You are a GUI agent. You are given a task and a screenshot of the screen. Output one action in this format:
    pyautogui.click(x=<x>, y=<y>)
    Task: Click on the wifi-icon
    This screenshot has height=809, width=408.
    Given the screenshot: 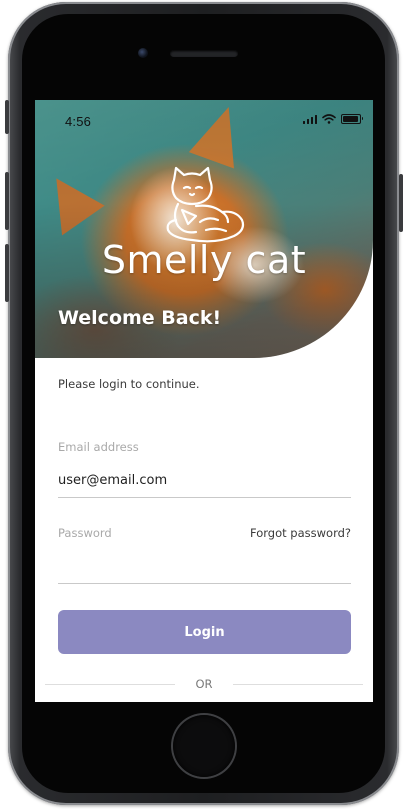 What is the action you would take?
    pyautogui.click(x=329, y=119)
    